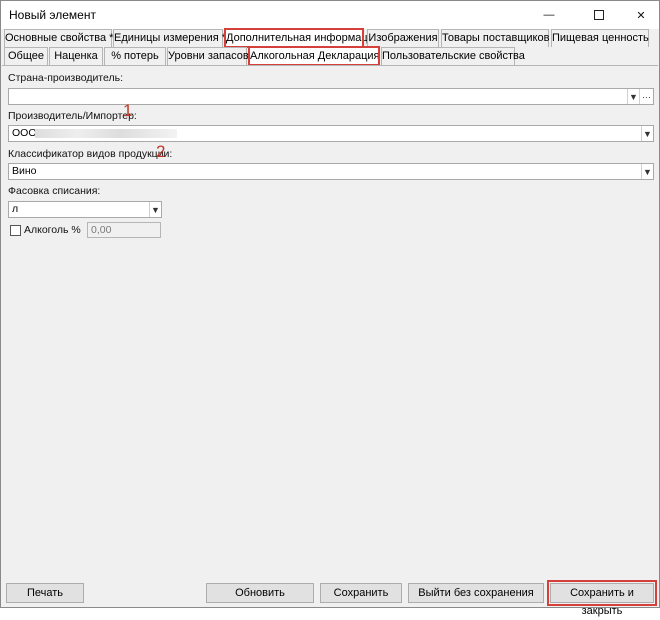 The height and width of the screenshot is (620, 660). I want to click on redacted-text, so click(106, 133).